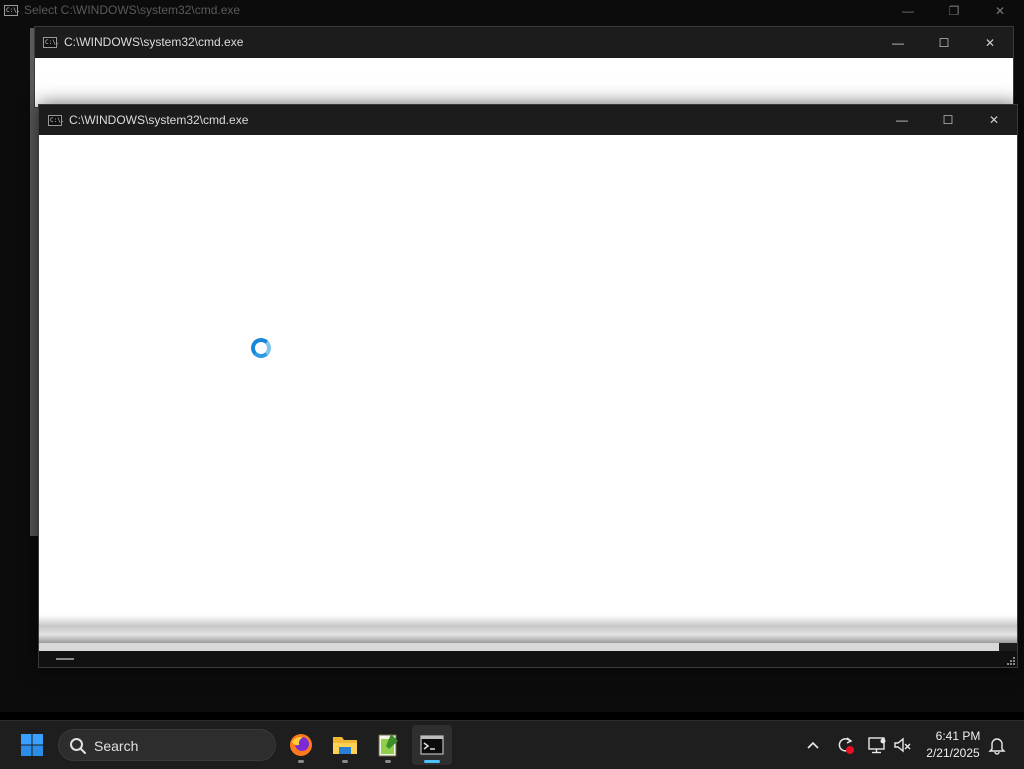 This screenshot has height=769, width=1024. I want to click on search-label: Search, so click(116, 746).